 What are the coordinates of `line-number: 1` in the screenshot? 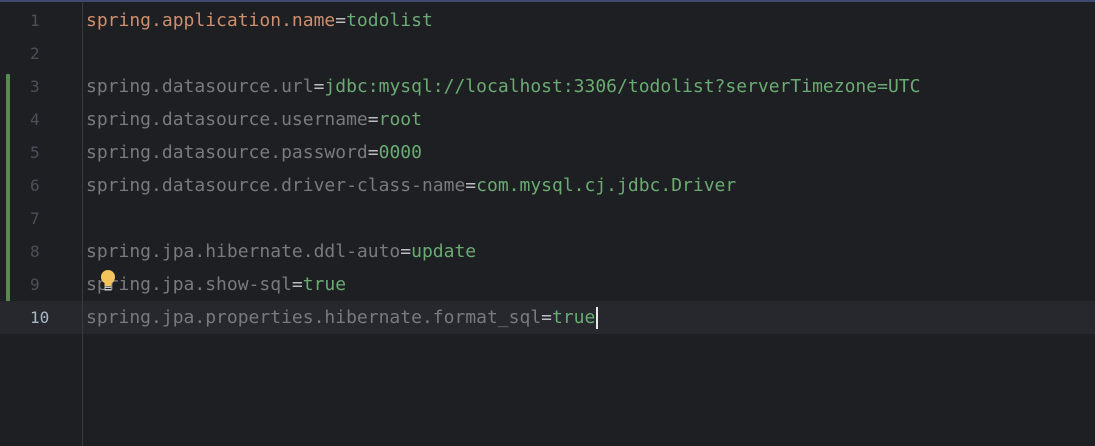 It's located at (35, 20).